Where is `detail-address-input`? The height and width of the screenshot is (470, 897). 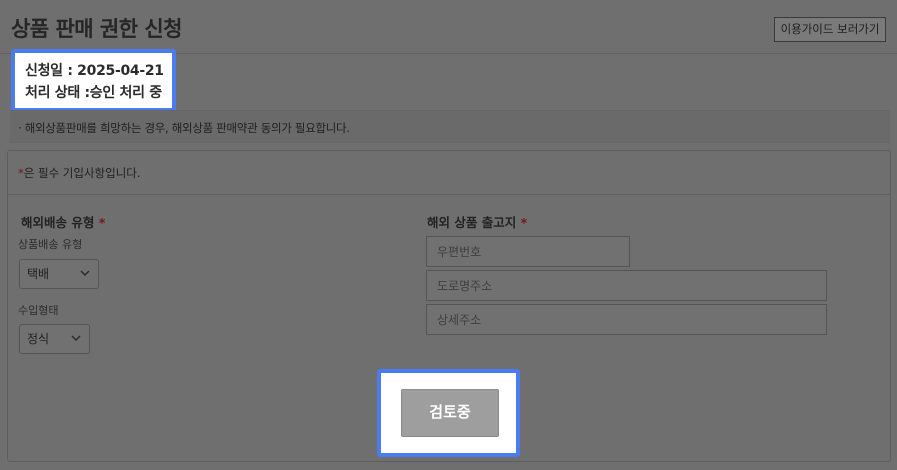 detail-address-input is located at coordinates (626, 319).